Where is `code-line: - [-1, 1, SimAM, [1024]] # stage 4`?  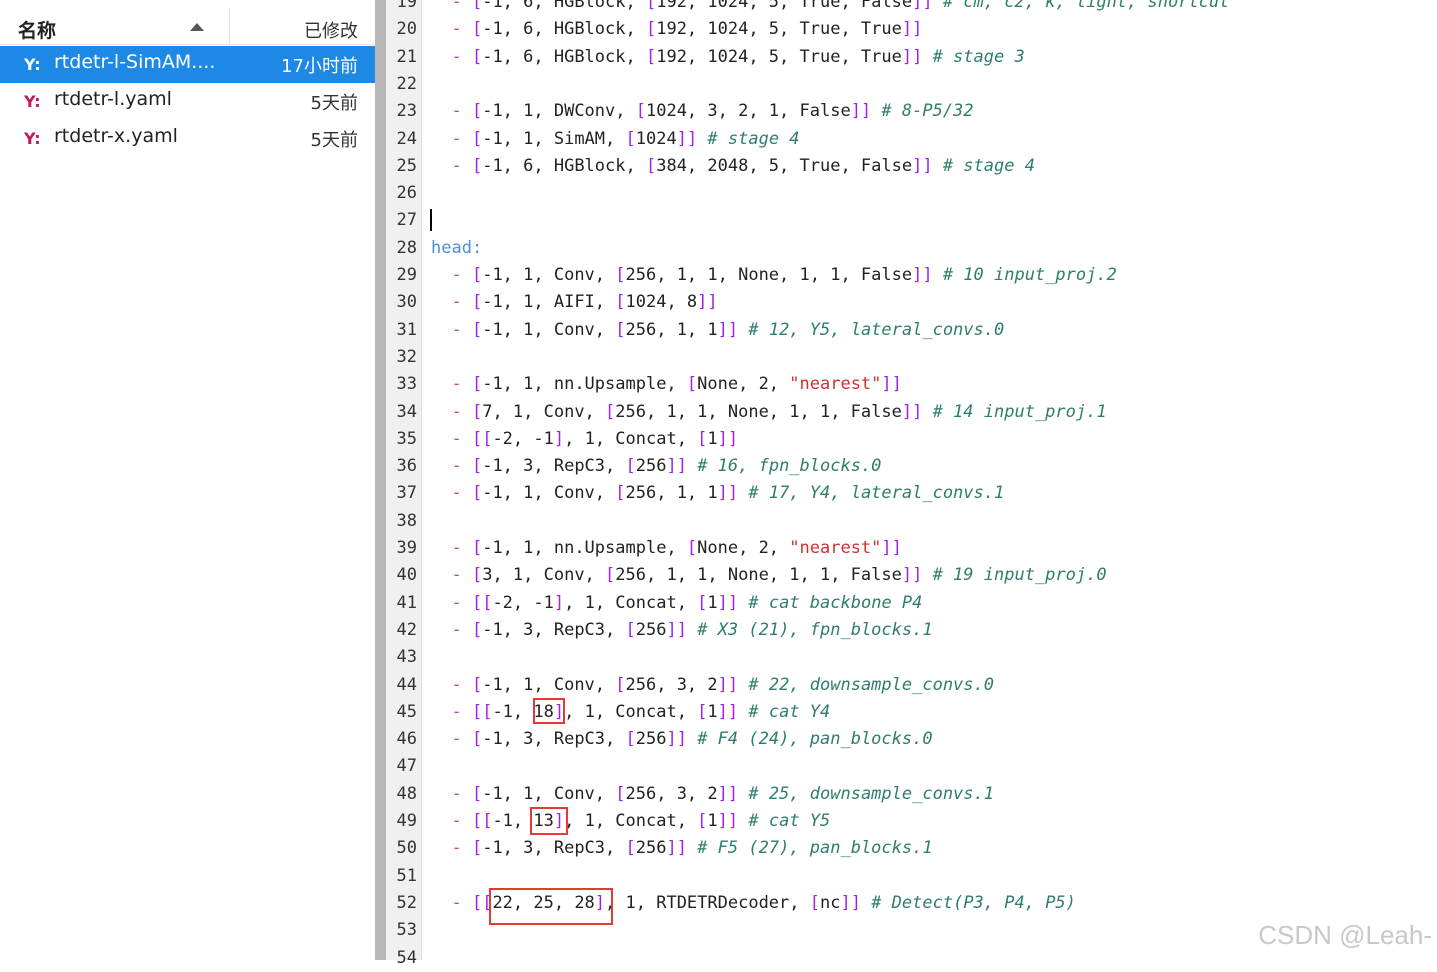 code-line: - [-1, 1, SimAM, [1024]] # stage 4 is located at coordinates (615, 139).